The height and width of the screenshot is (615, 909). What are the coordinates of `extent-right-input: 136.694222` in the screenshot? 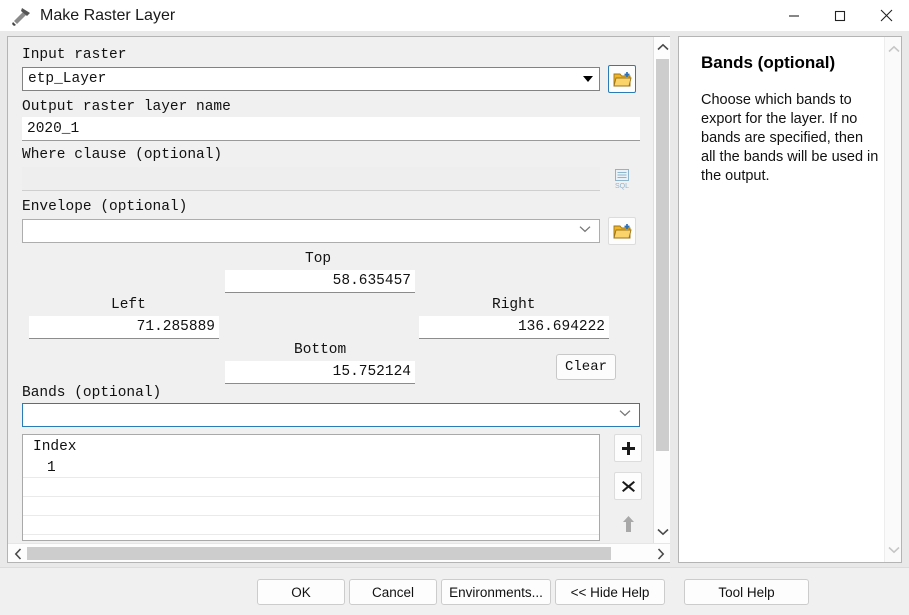 It's located at (514, 327).